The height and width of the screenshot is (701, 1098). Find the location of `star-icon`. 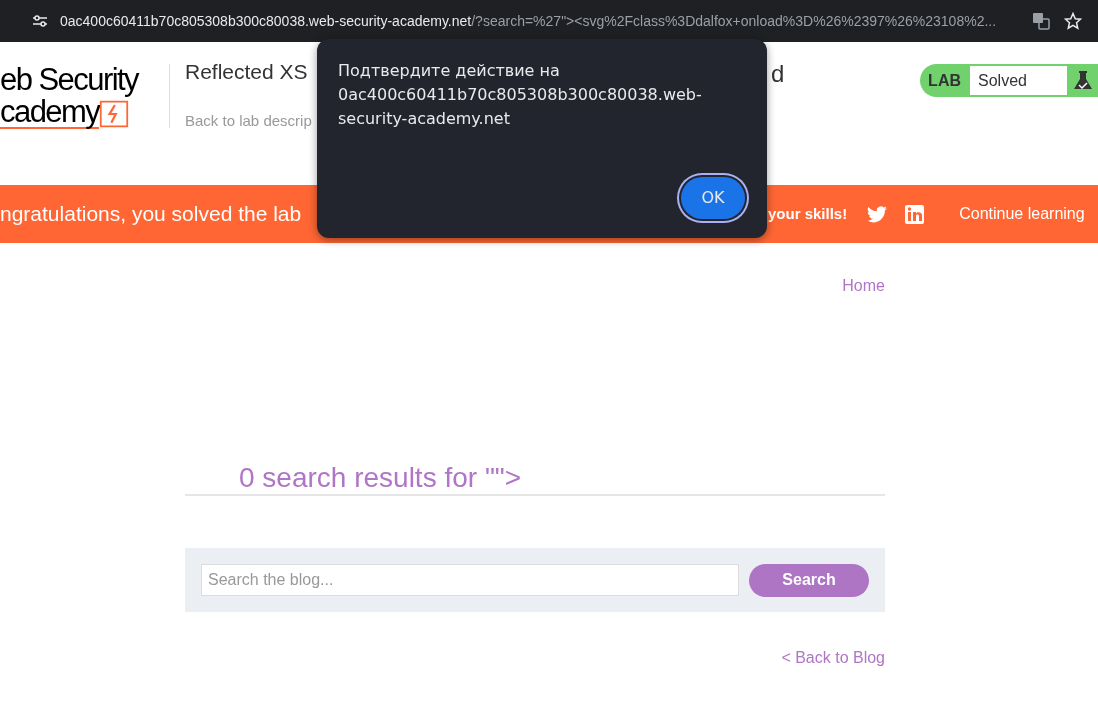

star-icon is located at coordinates (1073, 21).